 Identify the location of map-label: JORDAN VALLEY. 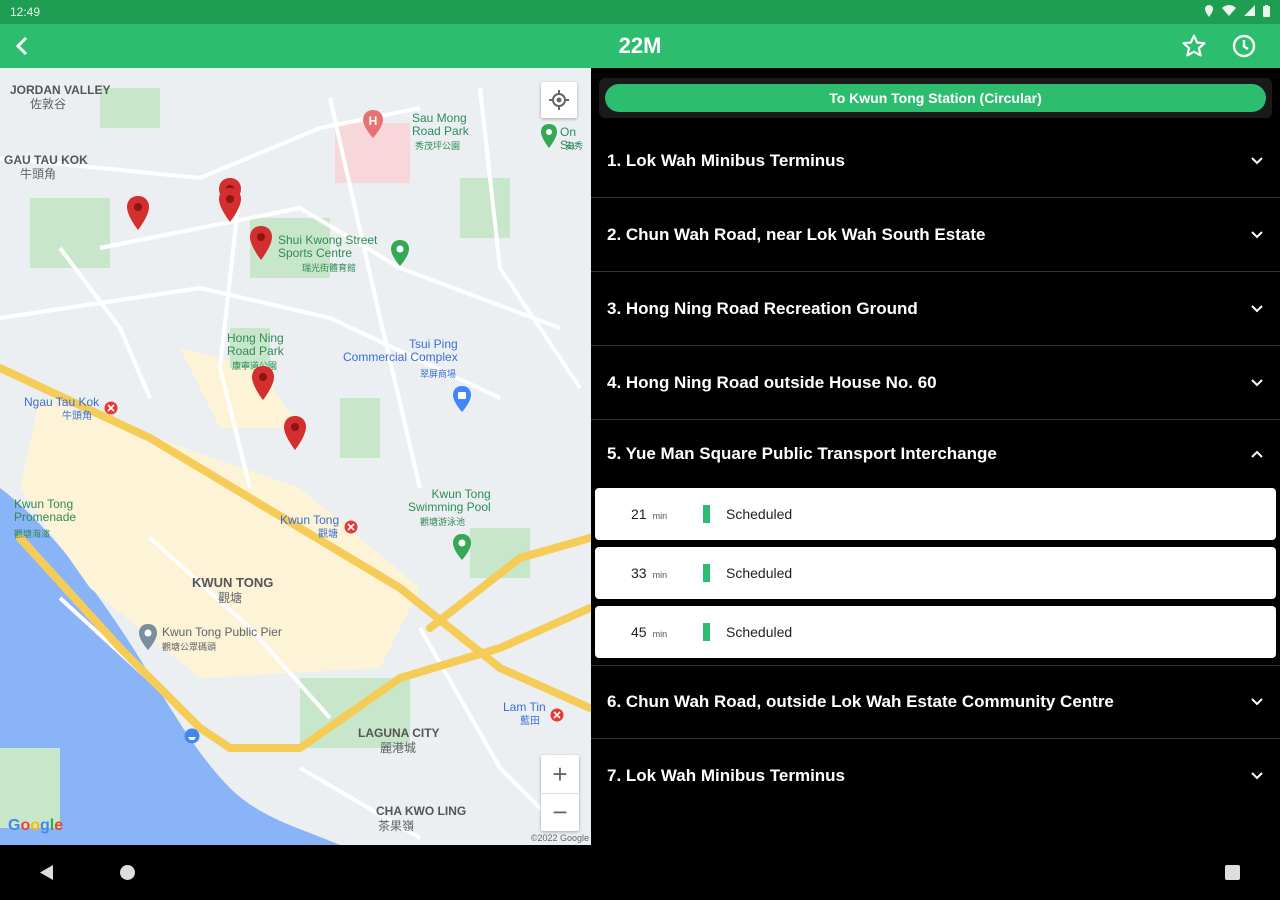
(60, 90).